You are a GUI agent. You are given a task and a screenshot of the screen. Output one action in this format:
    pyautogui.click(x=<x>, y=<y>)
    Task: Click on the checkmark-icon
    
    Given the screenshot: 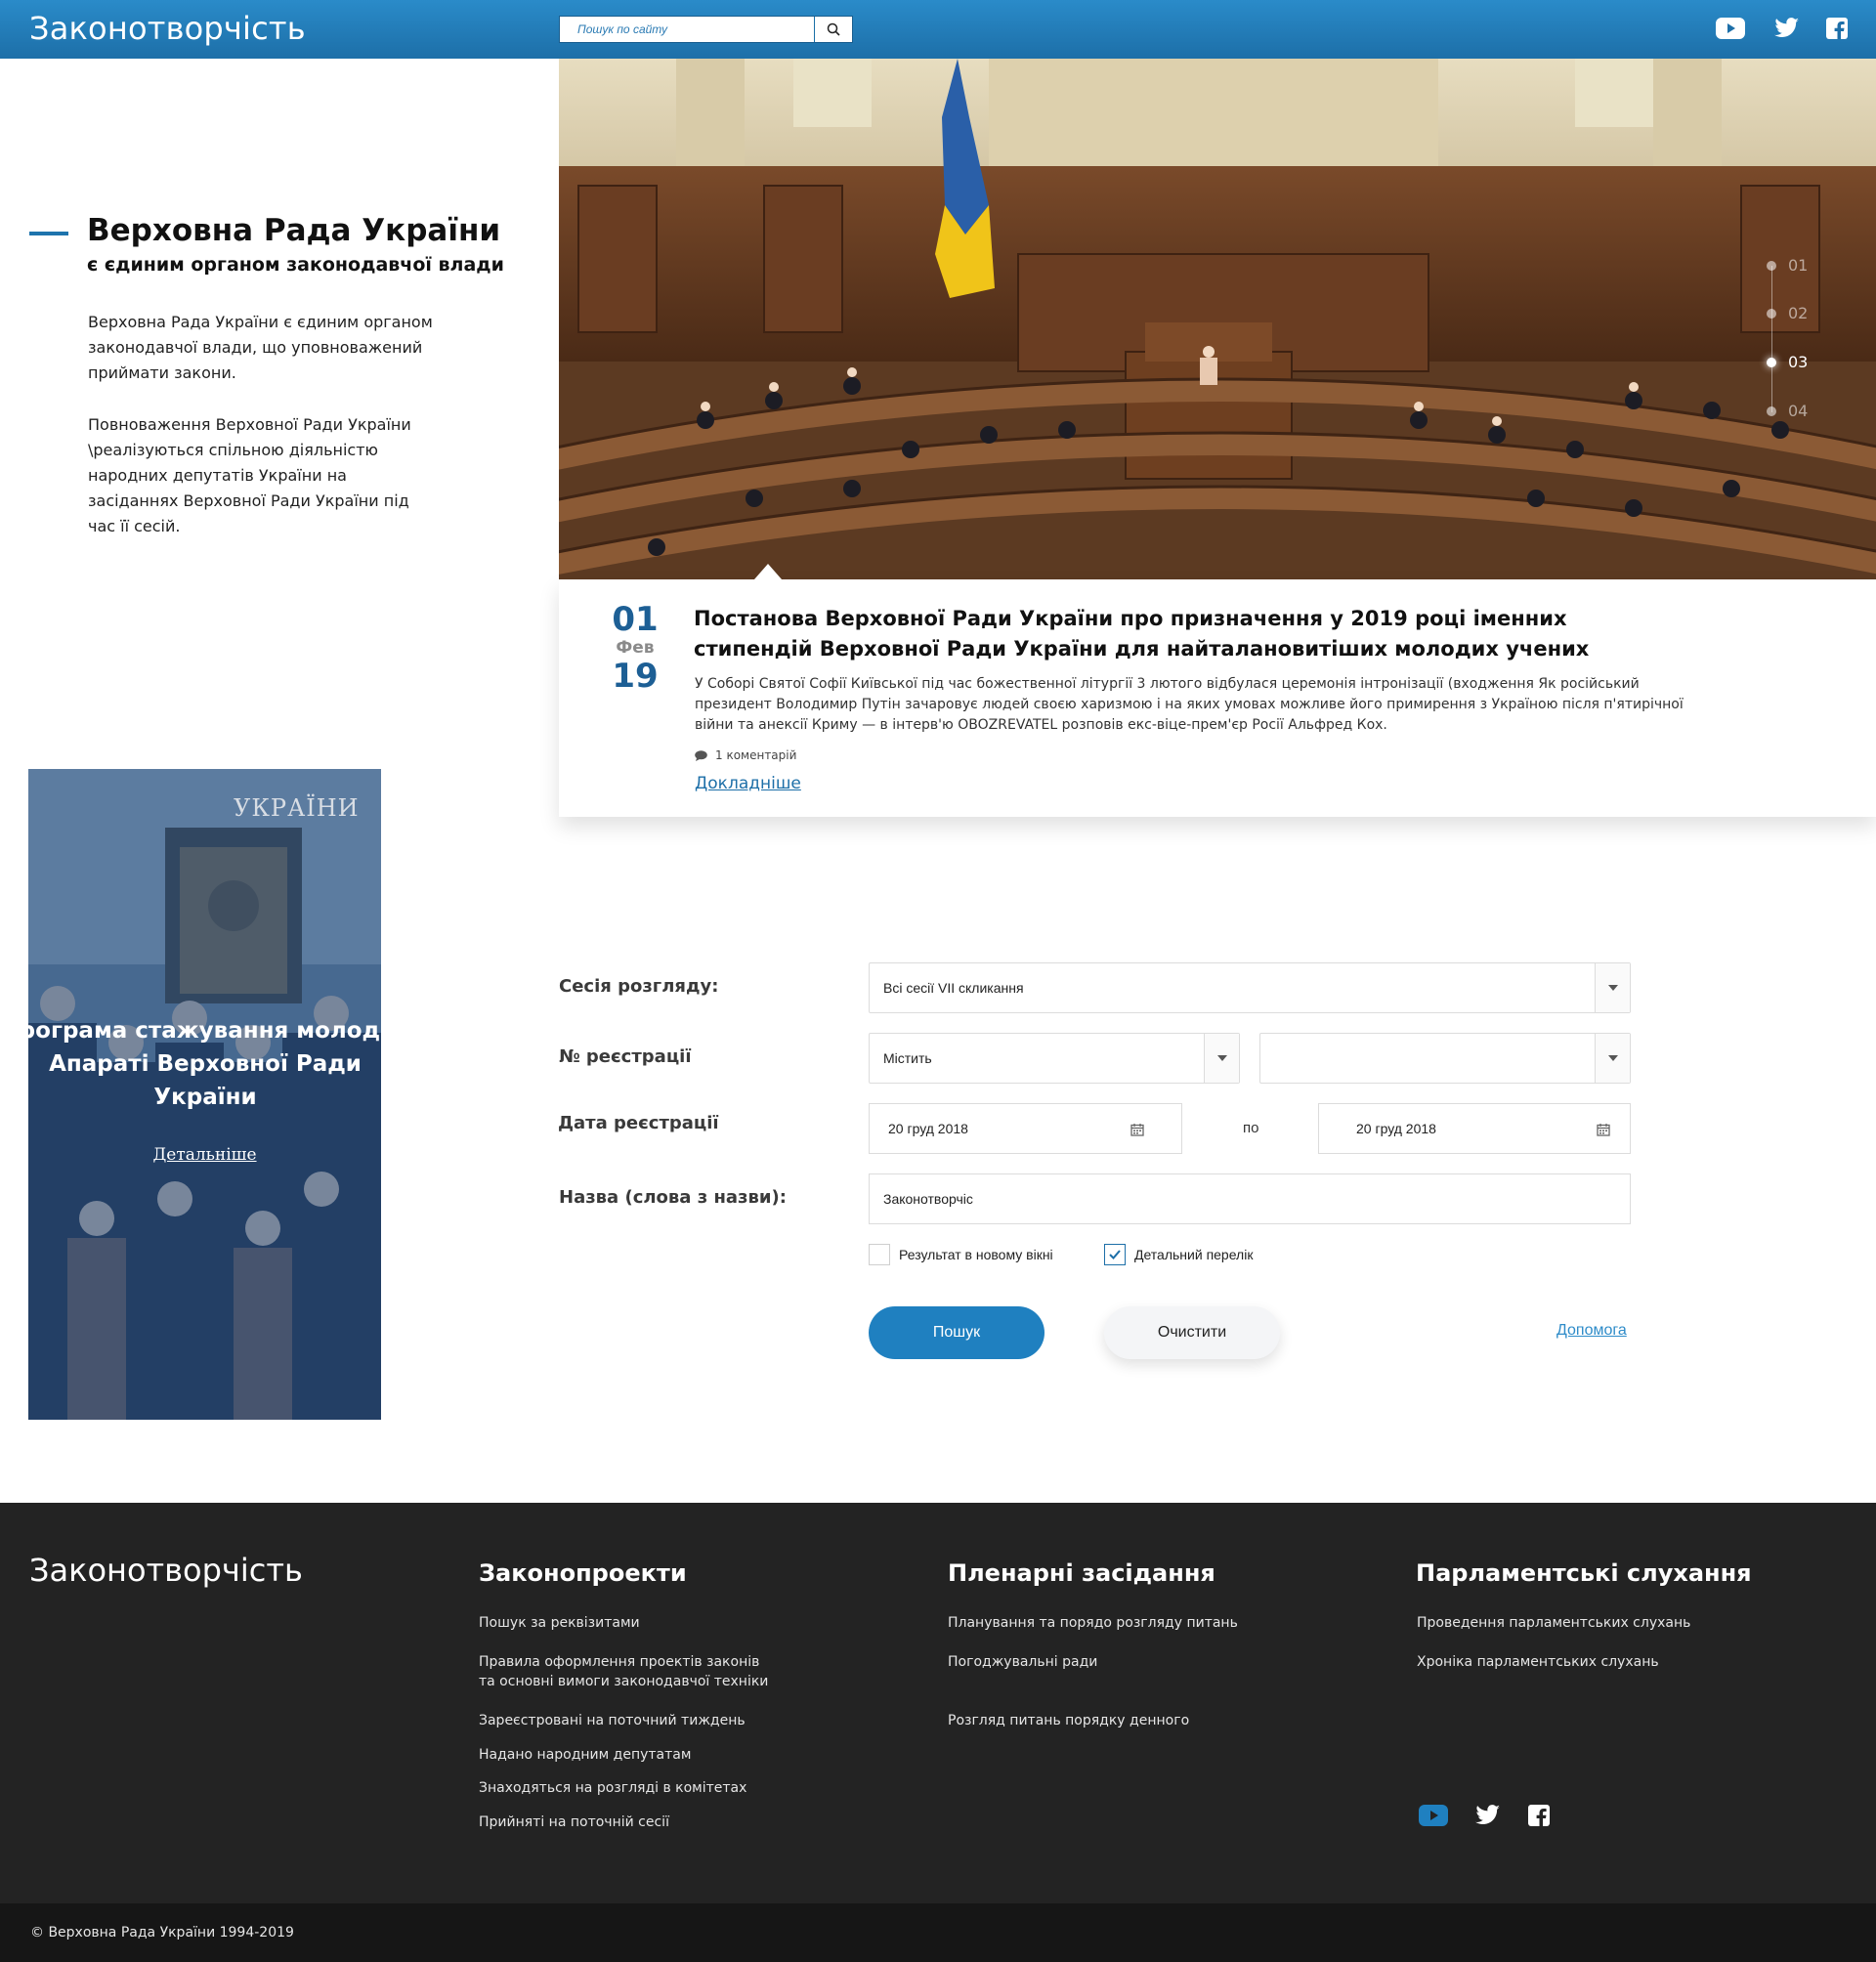 What is the action you would take?
    pyautogui.click(x=1115, y=1255)
    